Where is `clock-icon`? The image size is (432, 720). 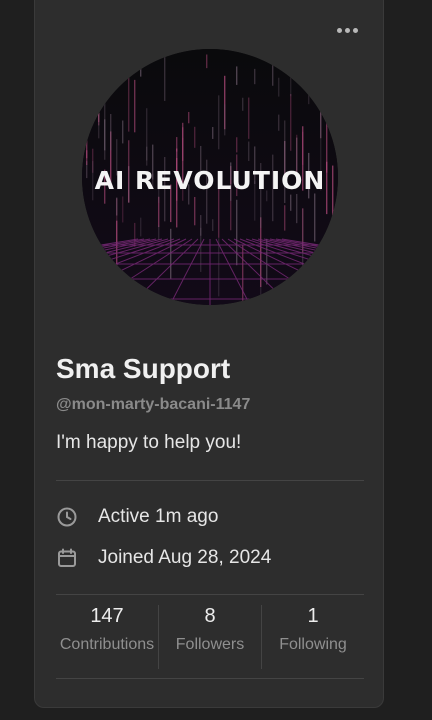
clock-icon is located at coordinates (67, 517).